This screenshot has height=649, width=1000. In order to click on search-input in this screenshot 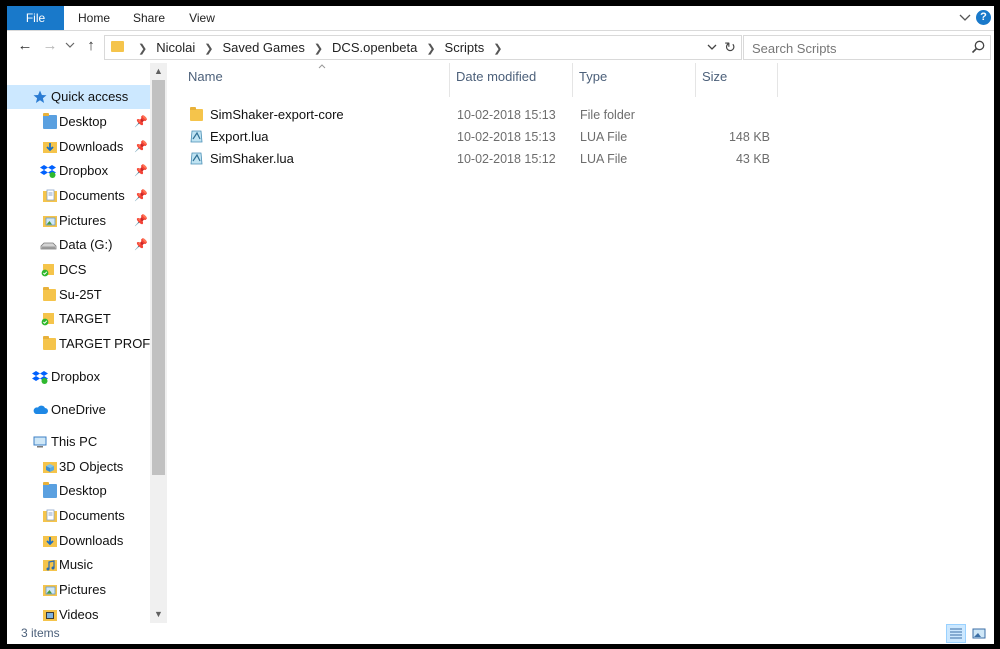, I will do `click(857, 48)`.